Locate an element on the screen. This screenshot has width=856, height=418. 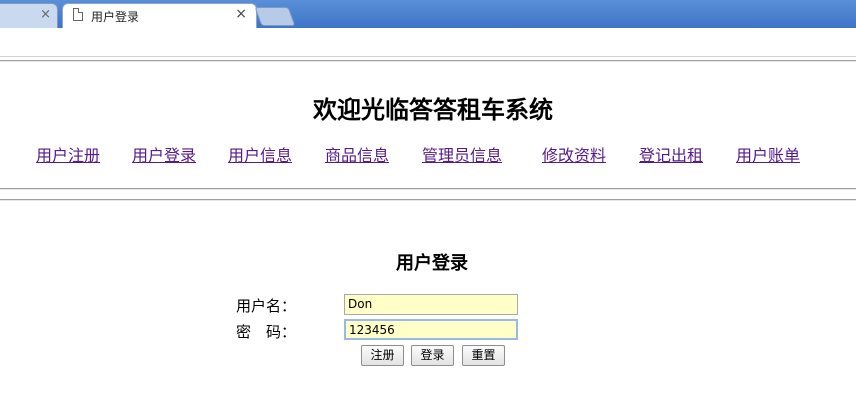
new-tab-button is located at coordinates (275, 16).